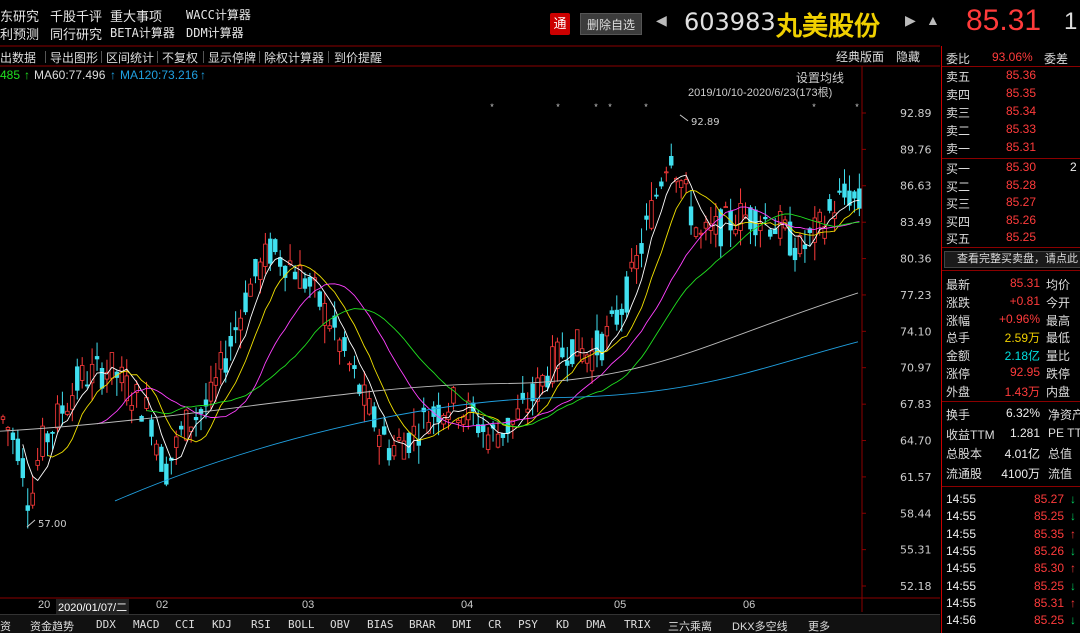 This screenshot has height=633, width=1080. I want to click on tab-fund-trend: 资金趋势, so click(52, 625).